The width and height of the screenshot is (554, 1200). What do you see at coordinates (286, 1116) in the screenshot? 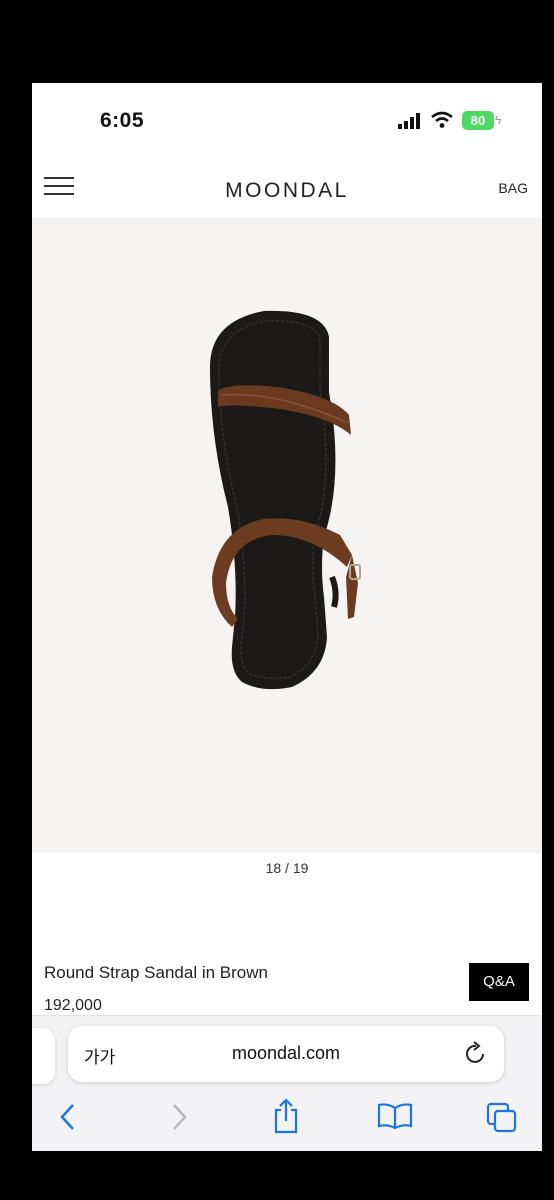
I see `share-icon` at bounding box center [286, 1116].